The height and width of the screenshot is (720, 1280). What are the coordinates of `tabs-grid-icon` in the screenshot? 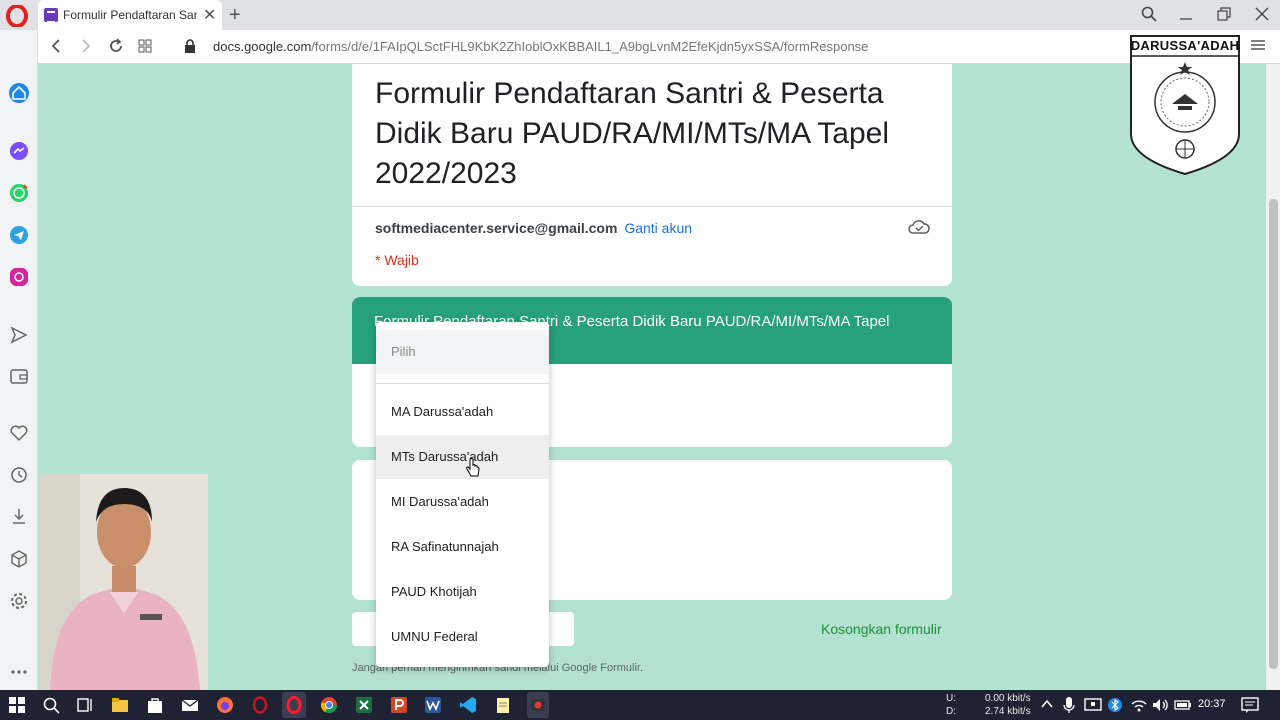 It's located at (145, 46).